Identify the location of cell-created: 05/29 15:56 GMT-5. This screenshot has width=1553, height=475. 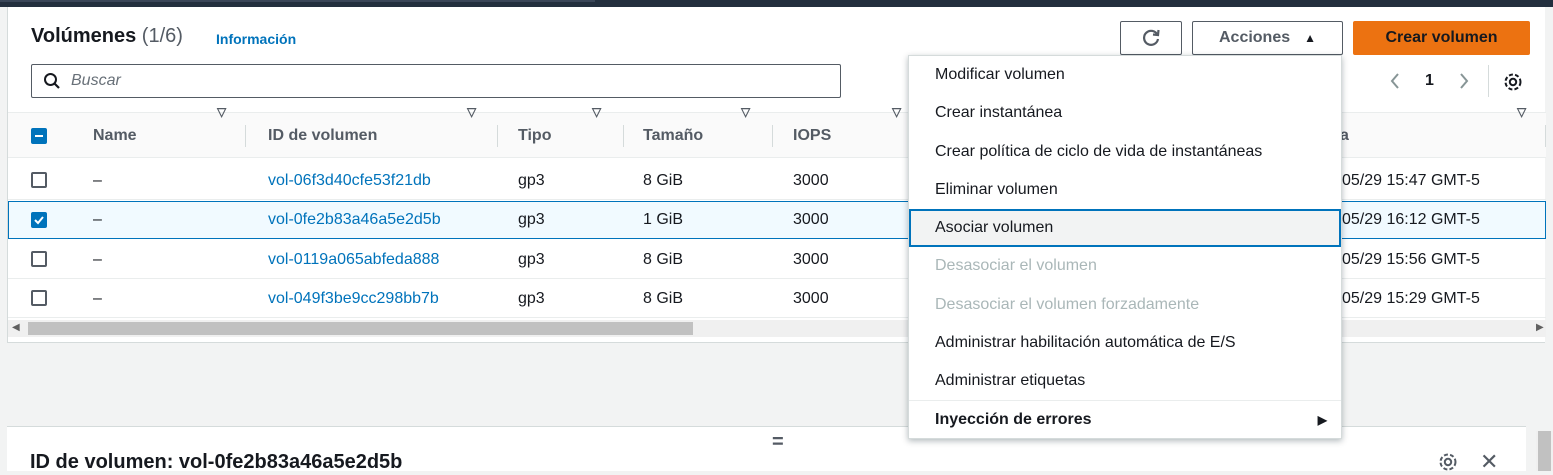
(1411, 259).